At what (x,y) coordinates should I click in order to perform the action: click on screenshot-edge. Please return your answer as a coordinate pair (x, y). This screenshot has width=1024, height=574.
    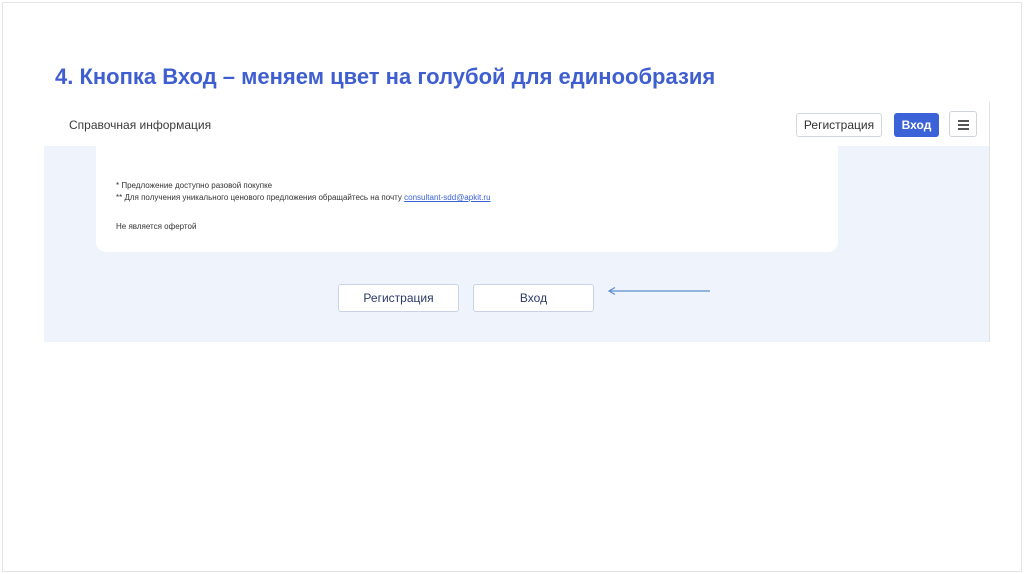
    Looking at the image, I should click on (989, 222).